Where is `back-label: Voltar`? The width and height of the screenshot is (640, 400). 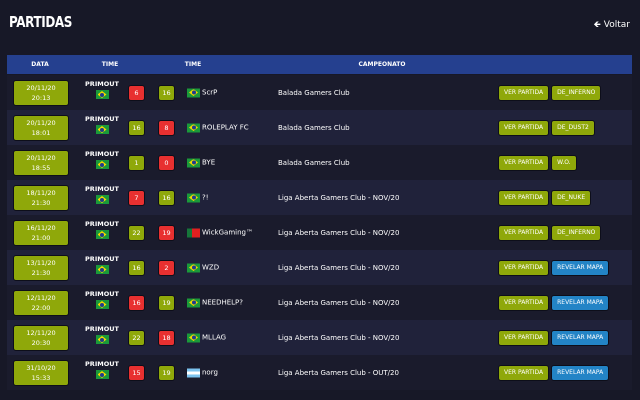 back-label: Voltar is located at coordinates (616, 25).